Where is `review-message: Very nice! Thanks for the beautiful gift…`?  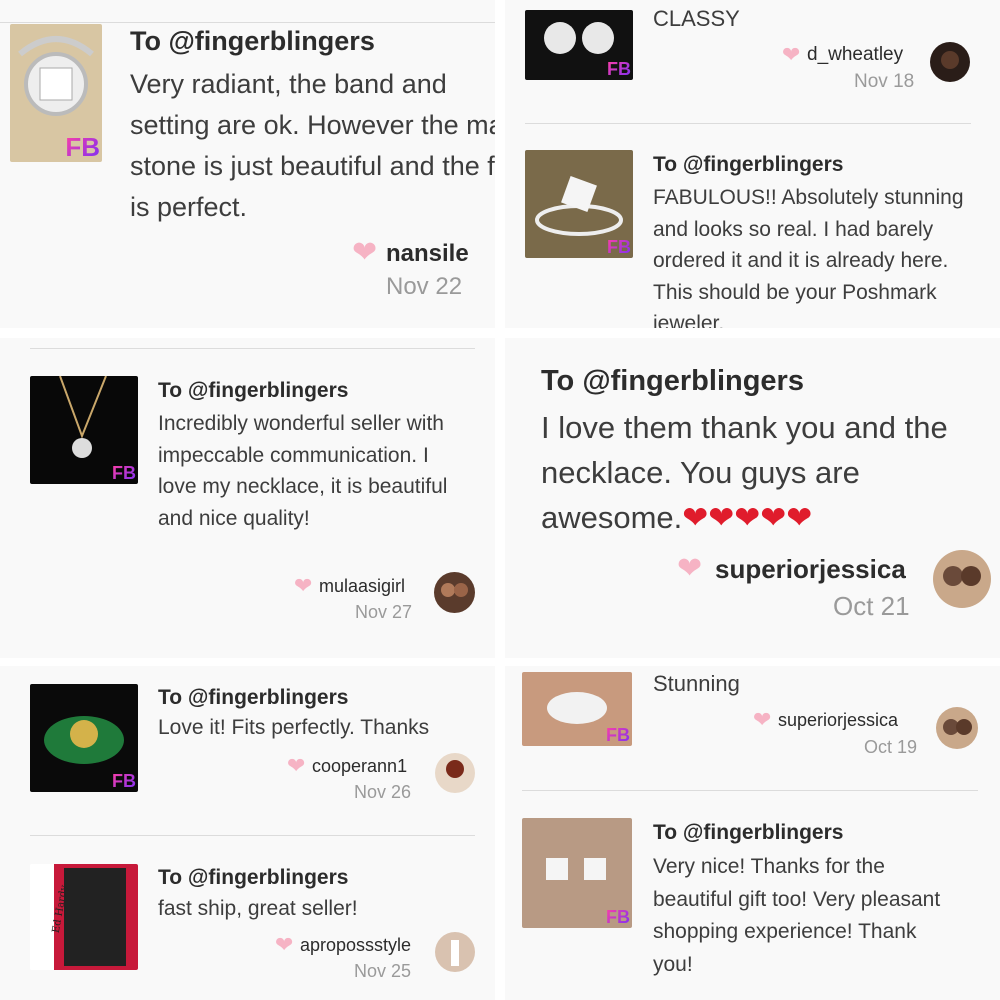 review-message: Very nice! Thanks for the beautiful gift… is located at coordinates (797, 915).